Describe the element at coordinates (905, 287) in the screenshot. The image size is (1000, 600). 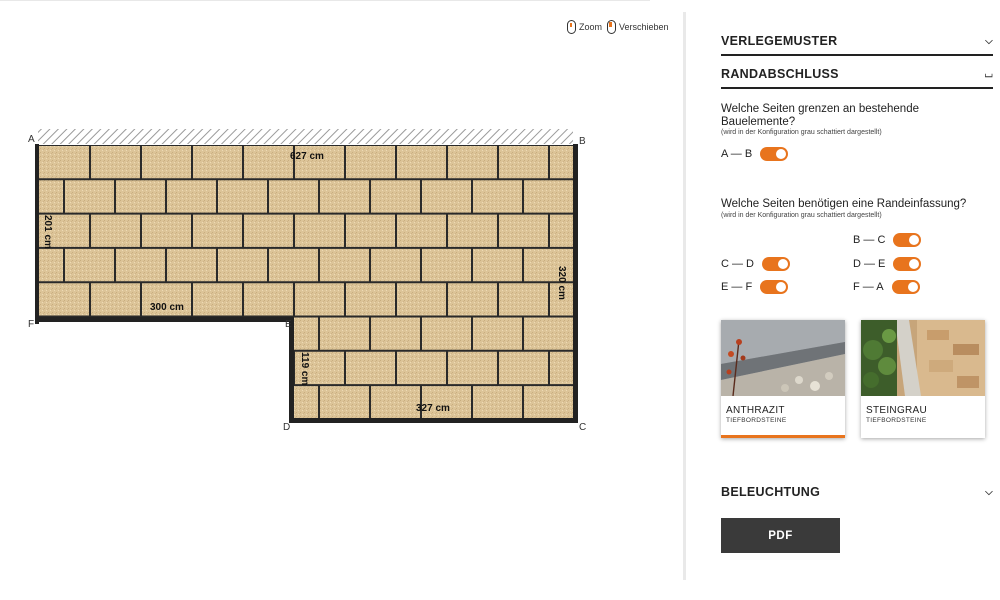
I see `toggle-f-a` at that location.